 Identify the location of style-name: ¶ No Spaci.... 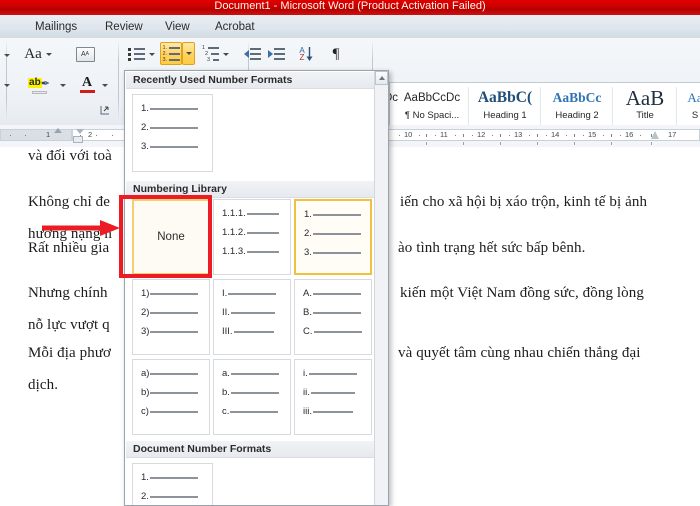
(432, 115).